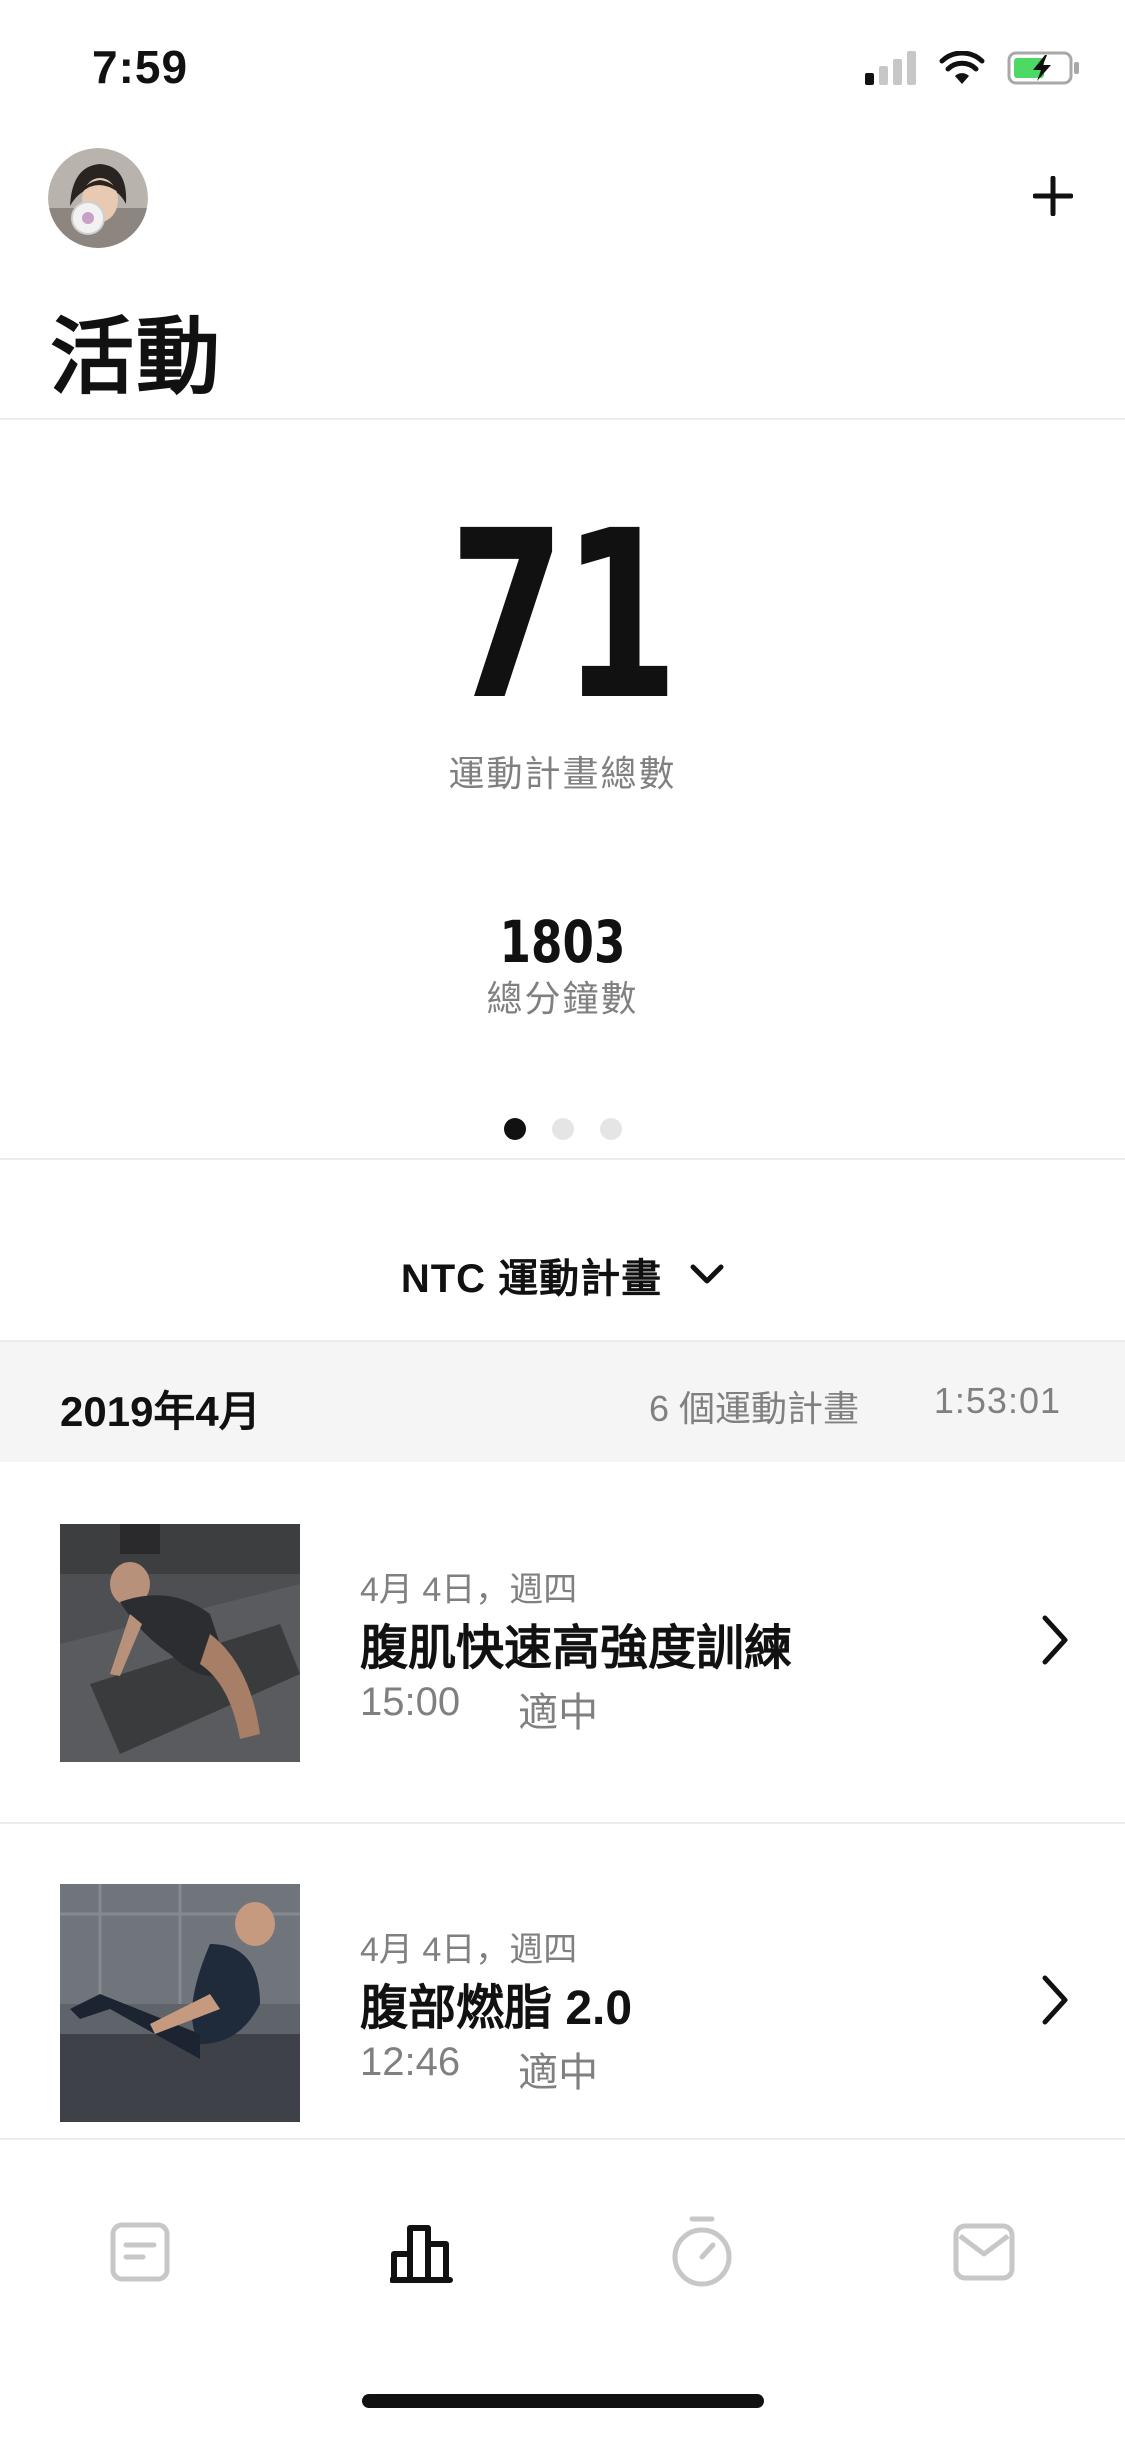 Image resolution: width=1125 pixels, height=2438 pixels. What do you see at coordinates (140, 67) in the screenshot?
I see `status-time: 7:59` at bounding box center [140, 67].